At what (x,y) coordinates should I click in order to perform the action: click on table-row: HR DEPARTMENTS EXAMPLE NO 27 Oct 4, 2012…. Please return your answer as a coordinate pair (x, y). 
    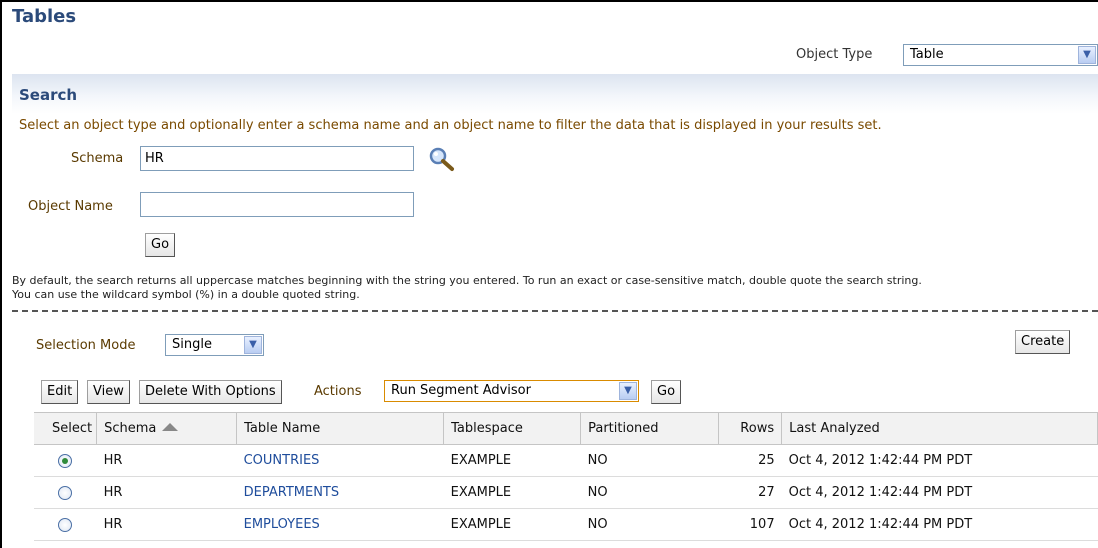
    Looking at the image, I should click on (566, 492).